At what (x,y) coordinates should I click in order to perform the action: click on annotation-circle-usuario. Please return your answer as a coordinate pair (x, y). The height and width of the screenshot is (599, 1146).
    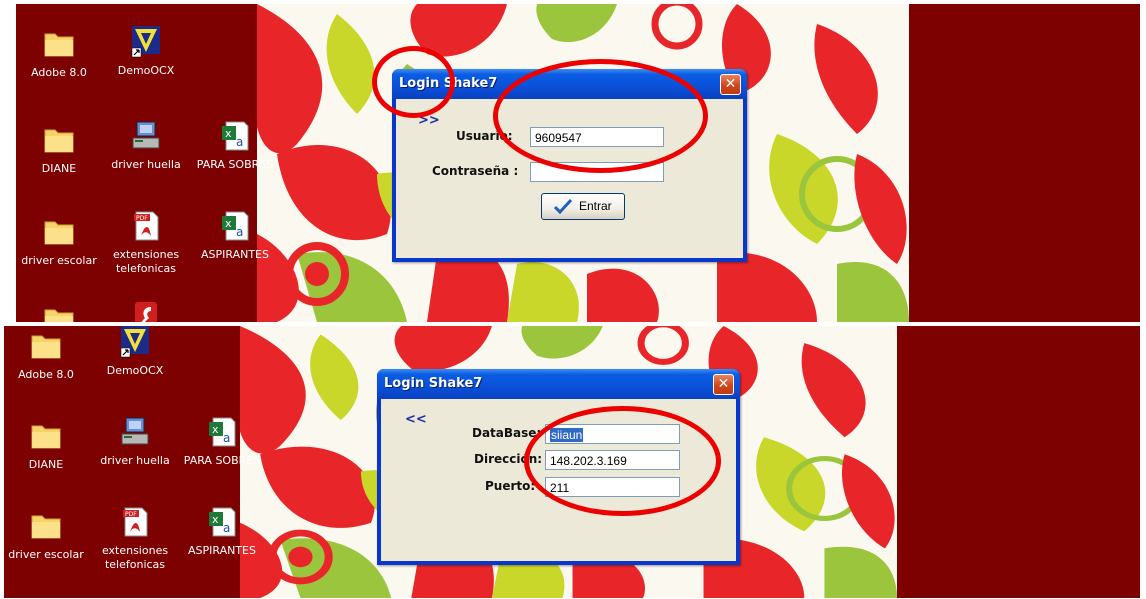
    Looking at the image, I should click on (600, 116).